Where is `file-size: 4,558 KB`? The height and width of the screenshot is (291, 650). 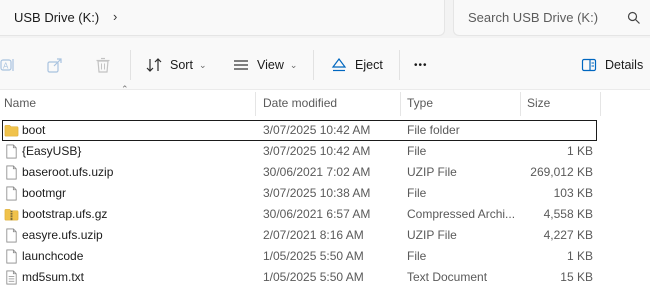
file-size: 4,558 KB is located at coordinates (568, 214).